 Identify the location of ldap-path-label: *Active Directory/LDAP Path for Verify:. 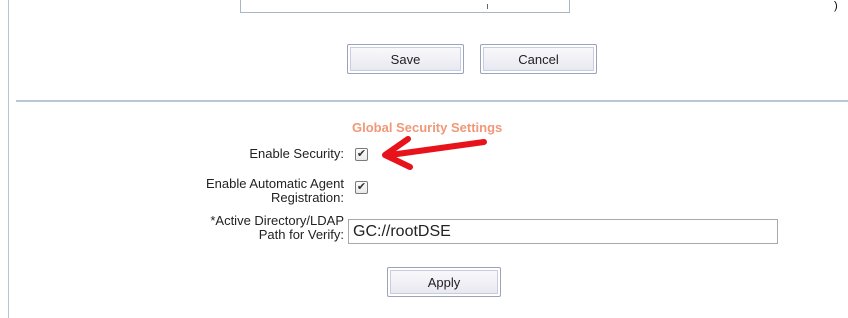
(247, 228).